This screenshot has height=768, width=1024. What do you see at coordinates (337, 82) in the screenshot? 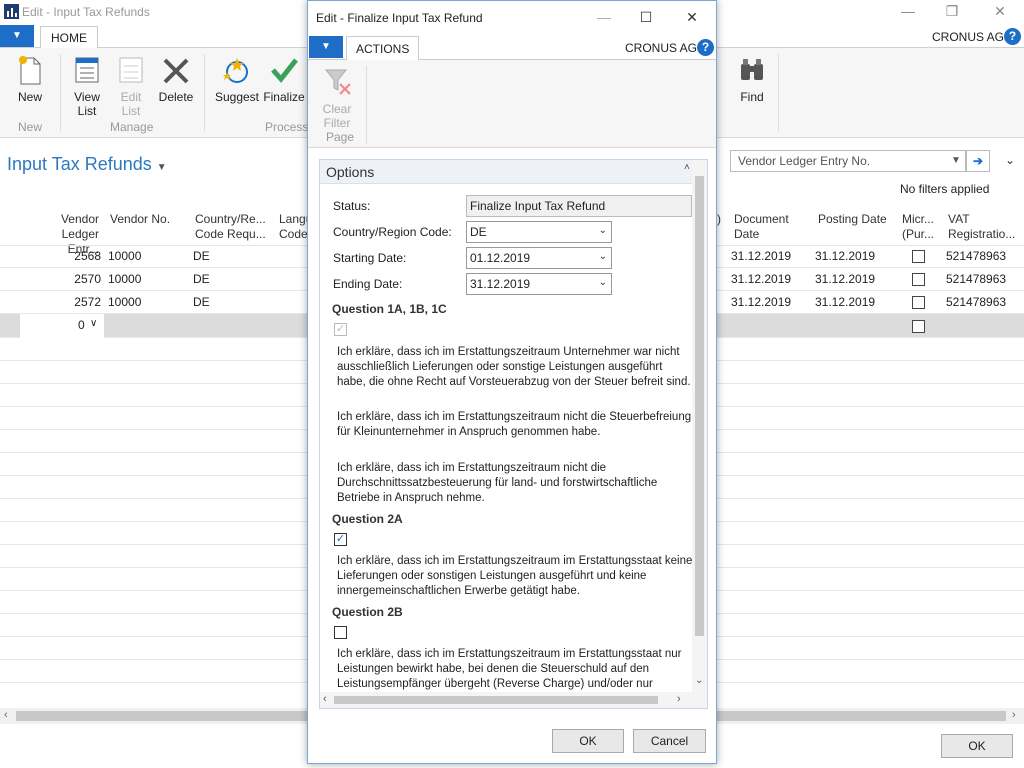
I see `clear-filter-icon` at bounding box center [337, 82].